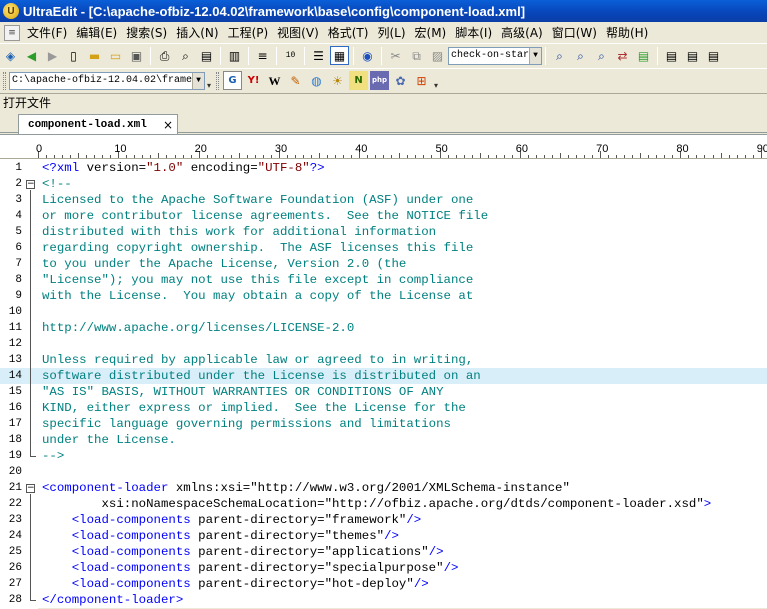  What do you see at coordinates (383, 184) in the screenshot?
I see `code-line: 2 <!--` at bounding box center [383, 184].